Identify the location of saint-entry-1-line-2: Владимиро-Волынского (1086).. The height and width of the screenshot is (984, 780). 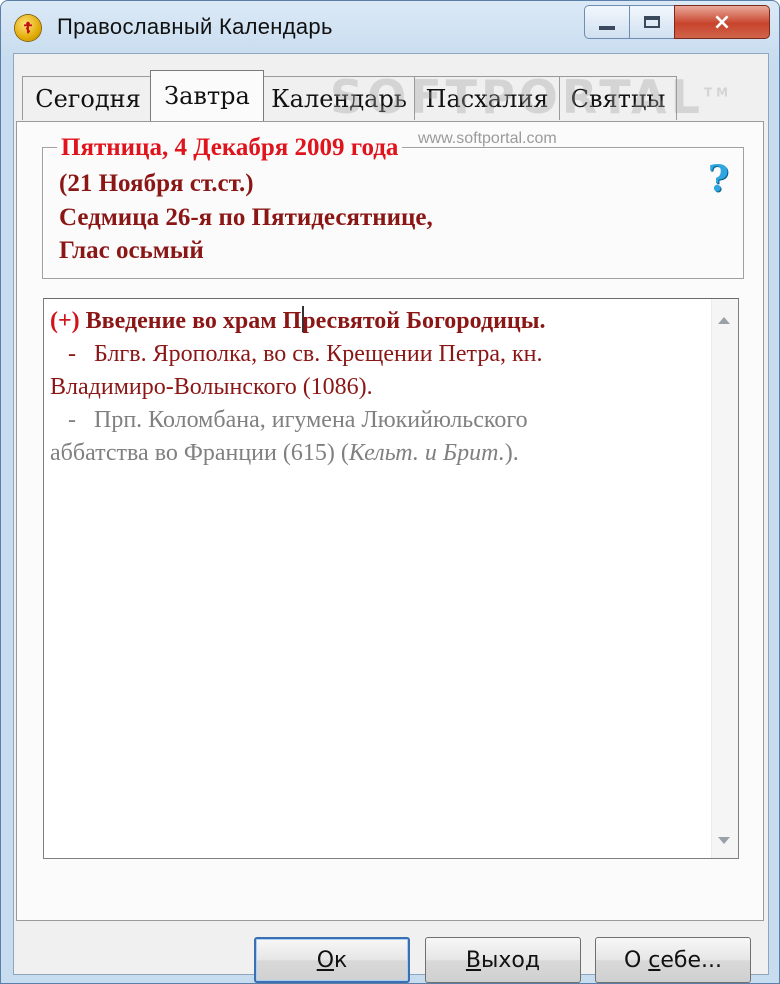
(211, 387).